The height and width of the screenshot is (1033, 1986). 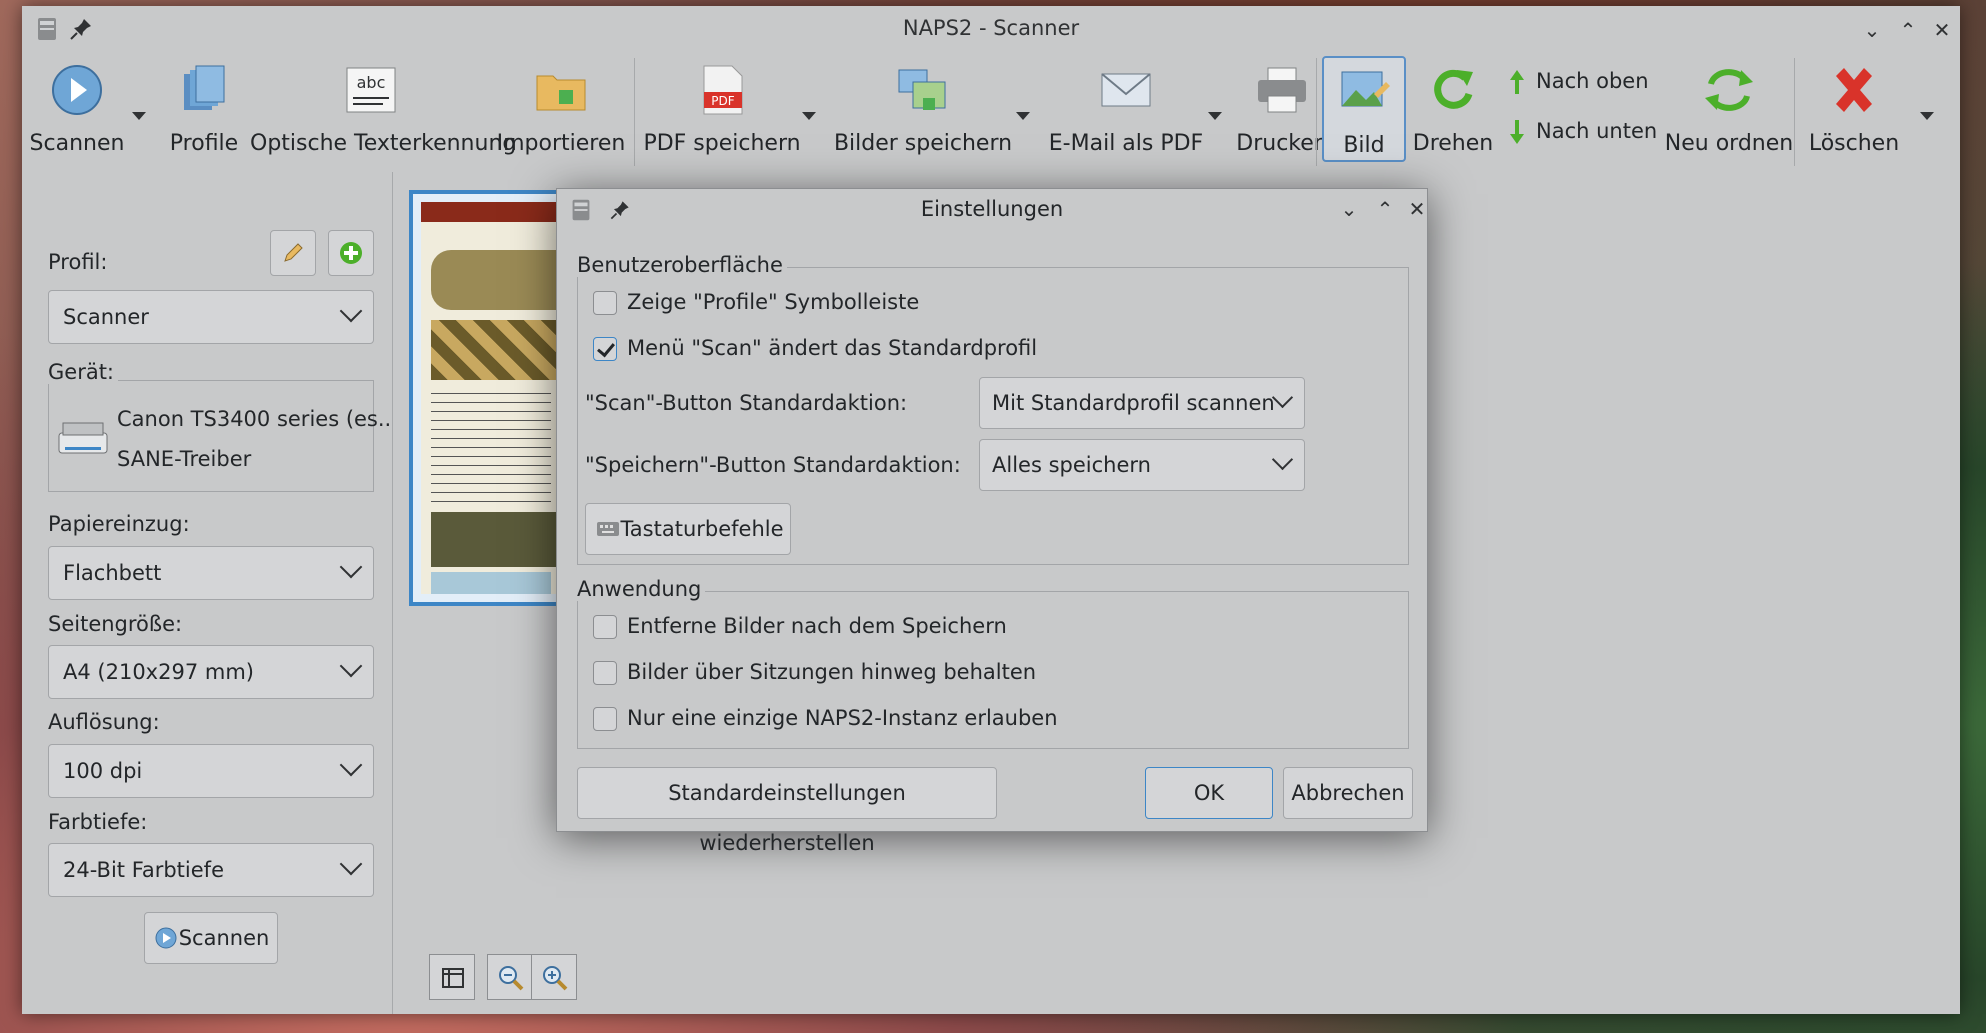 What do you see at coordinates (139, 116) in the screenshot?
I see `scan-dropdown-arrow` at bounding box center [139, 116].